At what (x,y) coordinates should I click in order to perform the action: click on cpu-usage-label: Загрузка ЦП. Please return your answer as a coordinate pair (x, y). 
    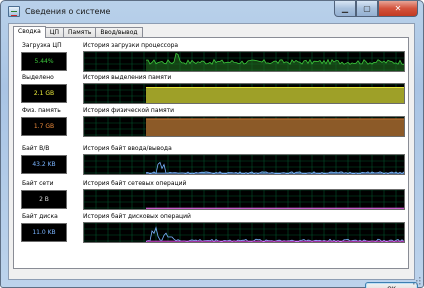
    Looking at the image, I should click on (42, 45).